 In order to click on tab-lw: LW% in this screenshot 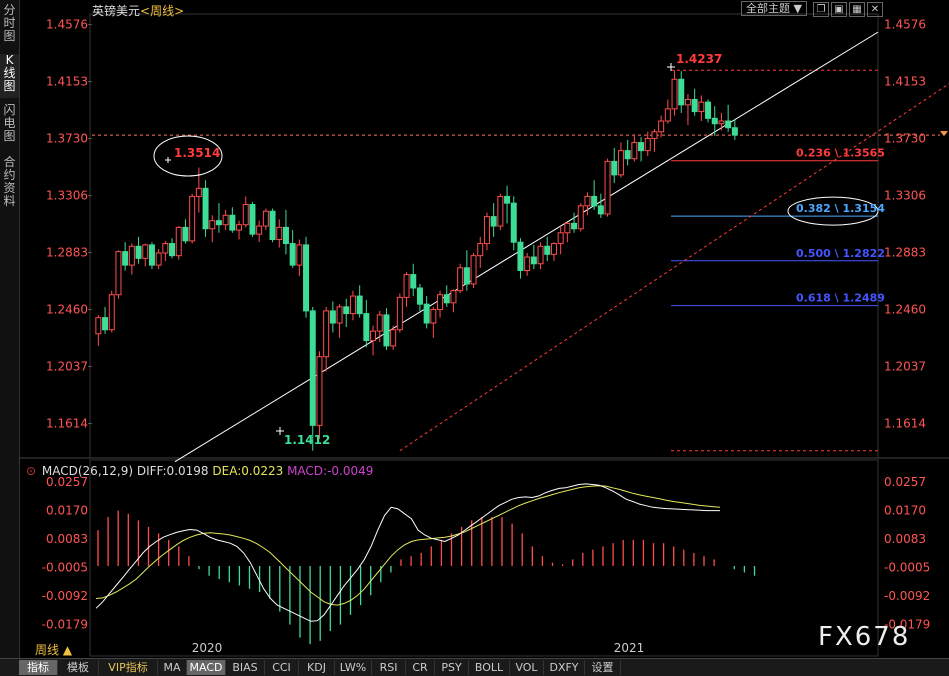, I will do `click(353, 667)`.